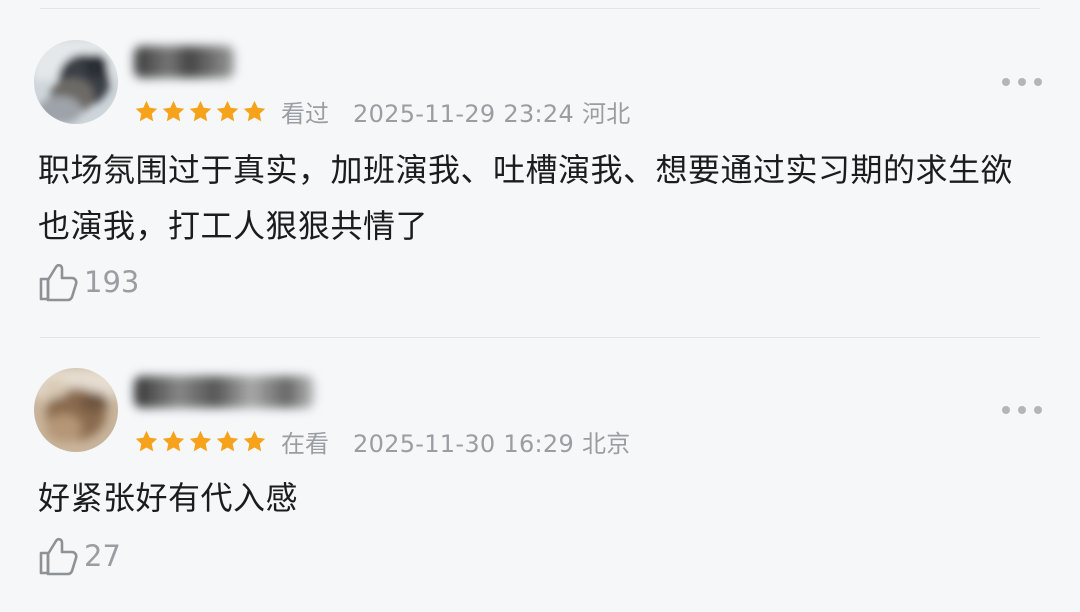  What do you see at coordinates (168, 498) in the screenshot?
I see `comment-text: 好紧张好有代入感` at bounding box center [168, 498].